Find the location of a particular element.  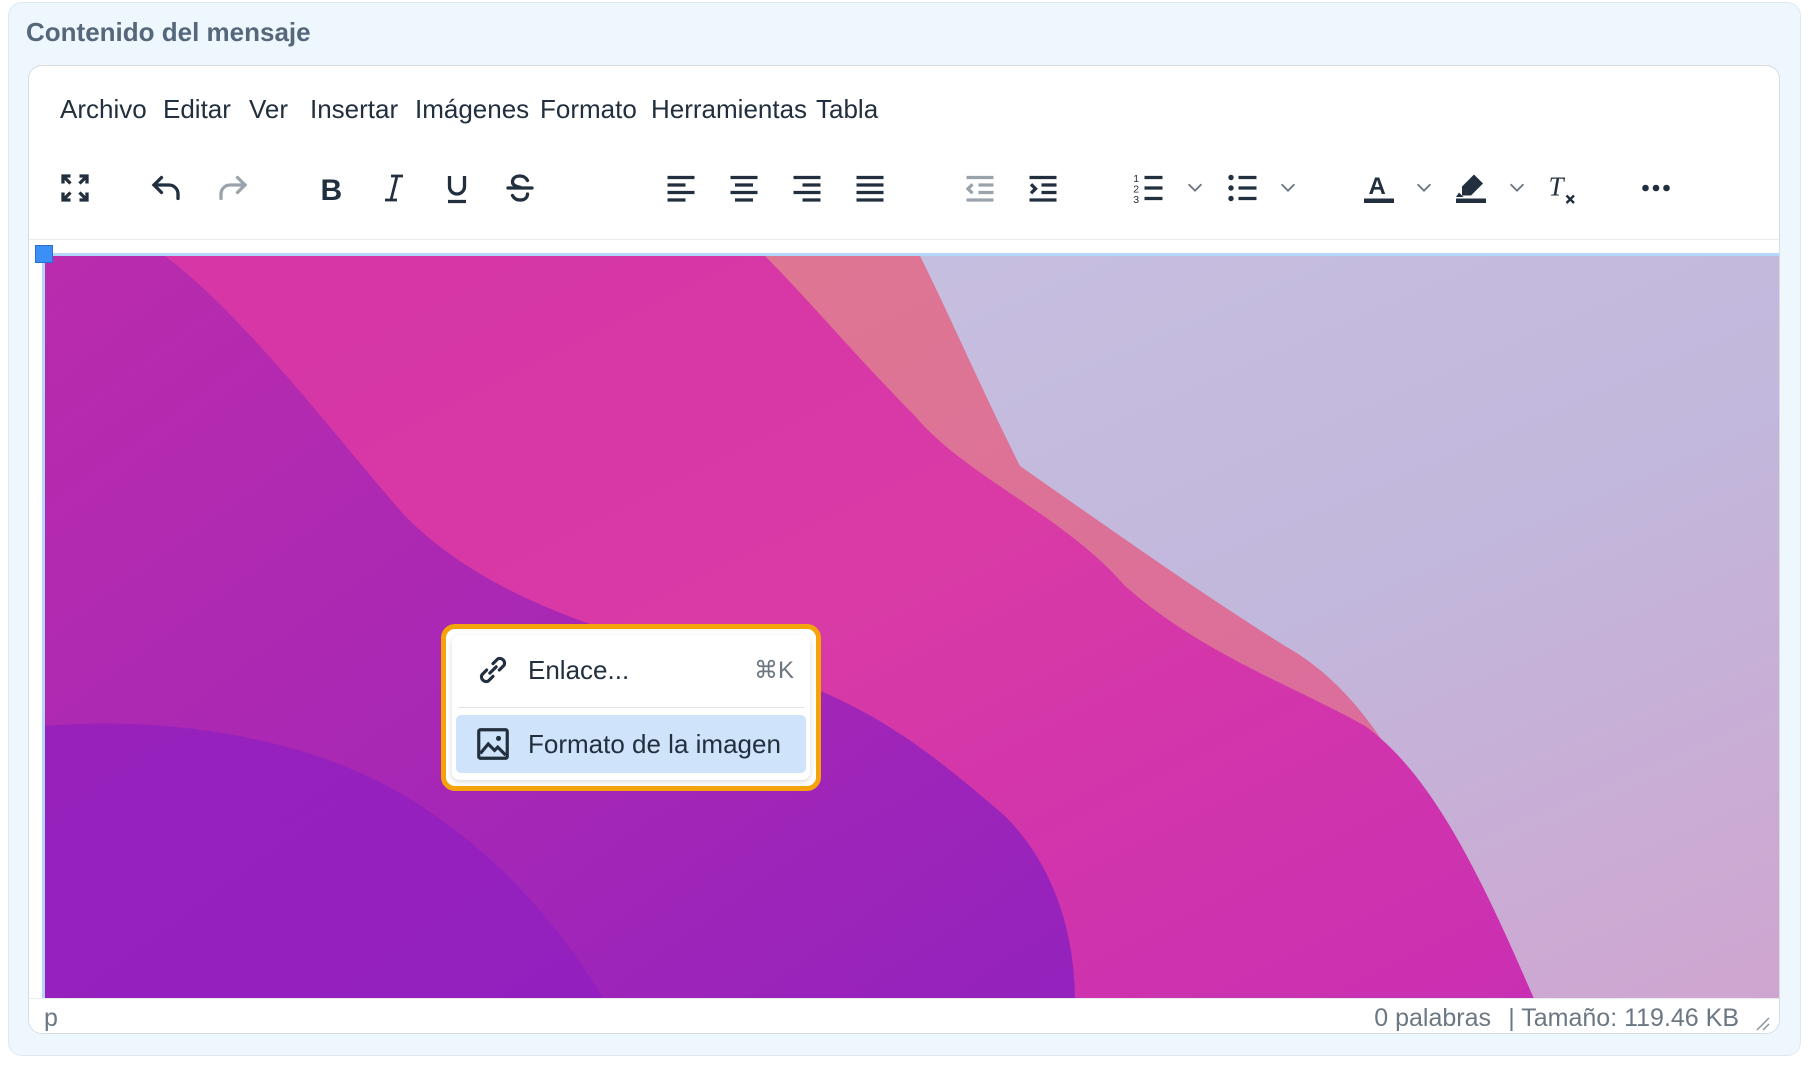

resize-grip-icon is located at coordinates (1762, 1023).